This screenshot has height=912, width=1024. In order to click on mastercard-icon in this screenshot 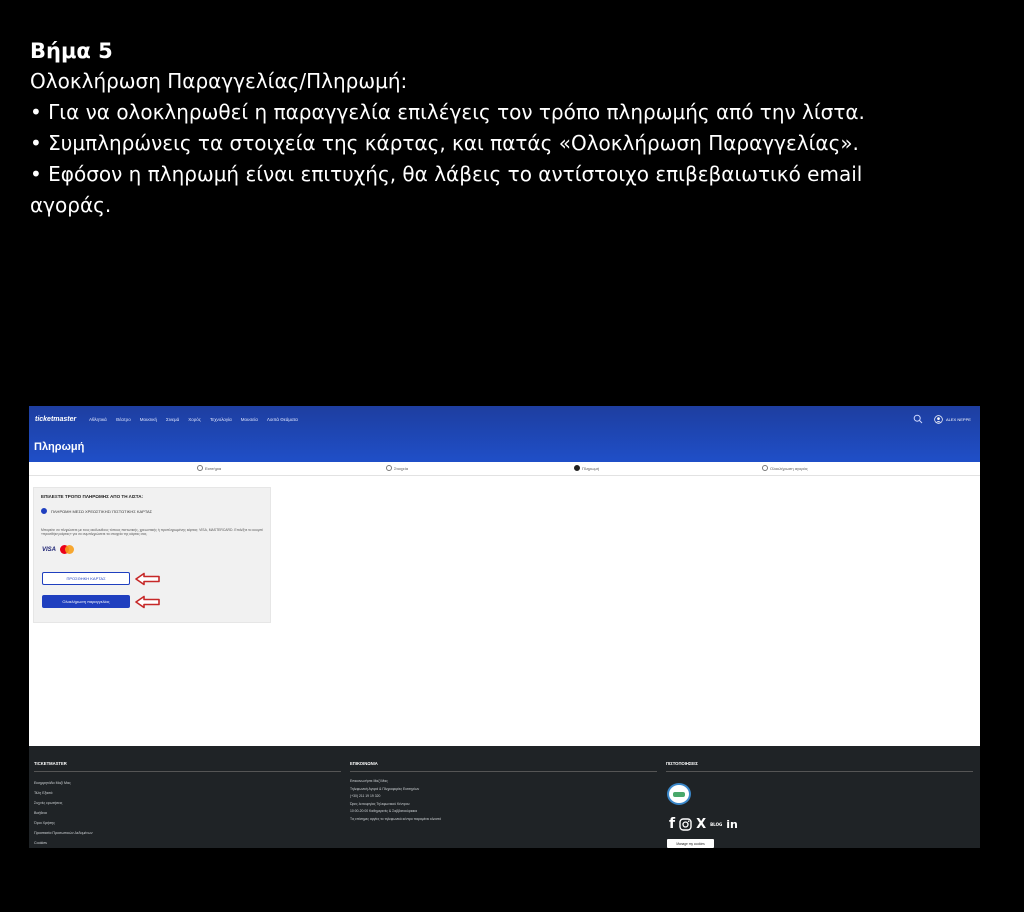, I will do `click(67, 549)`.